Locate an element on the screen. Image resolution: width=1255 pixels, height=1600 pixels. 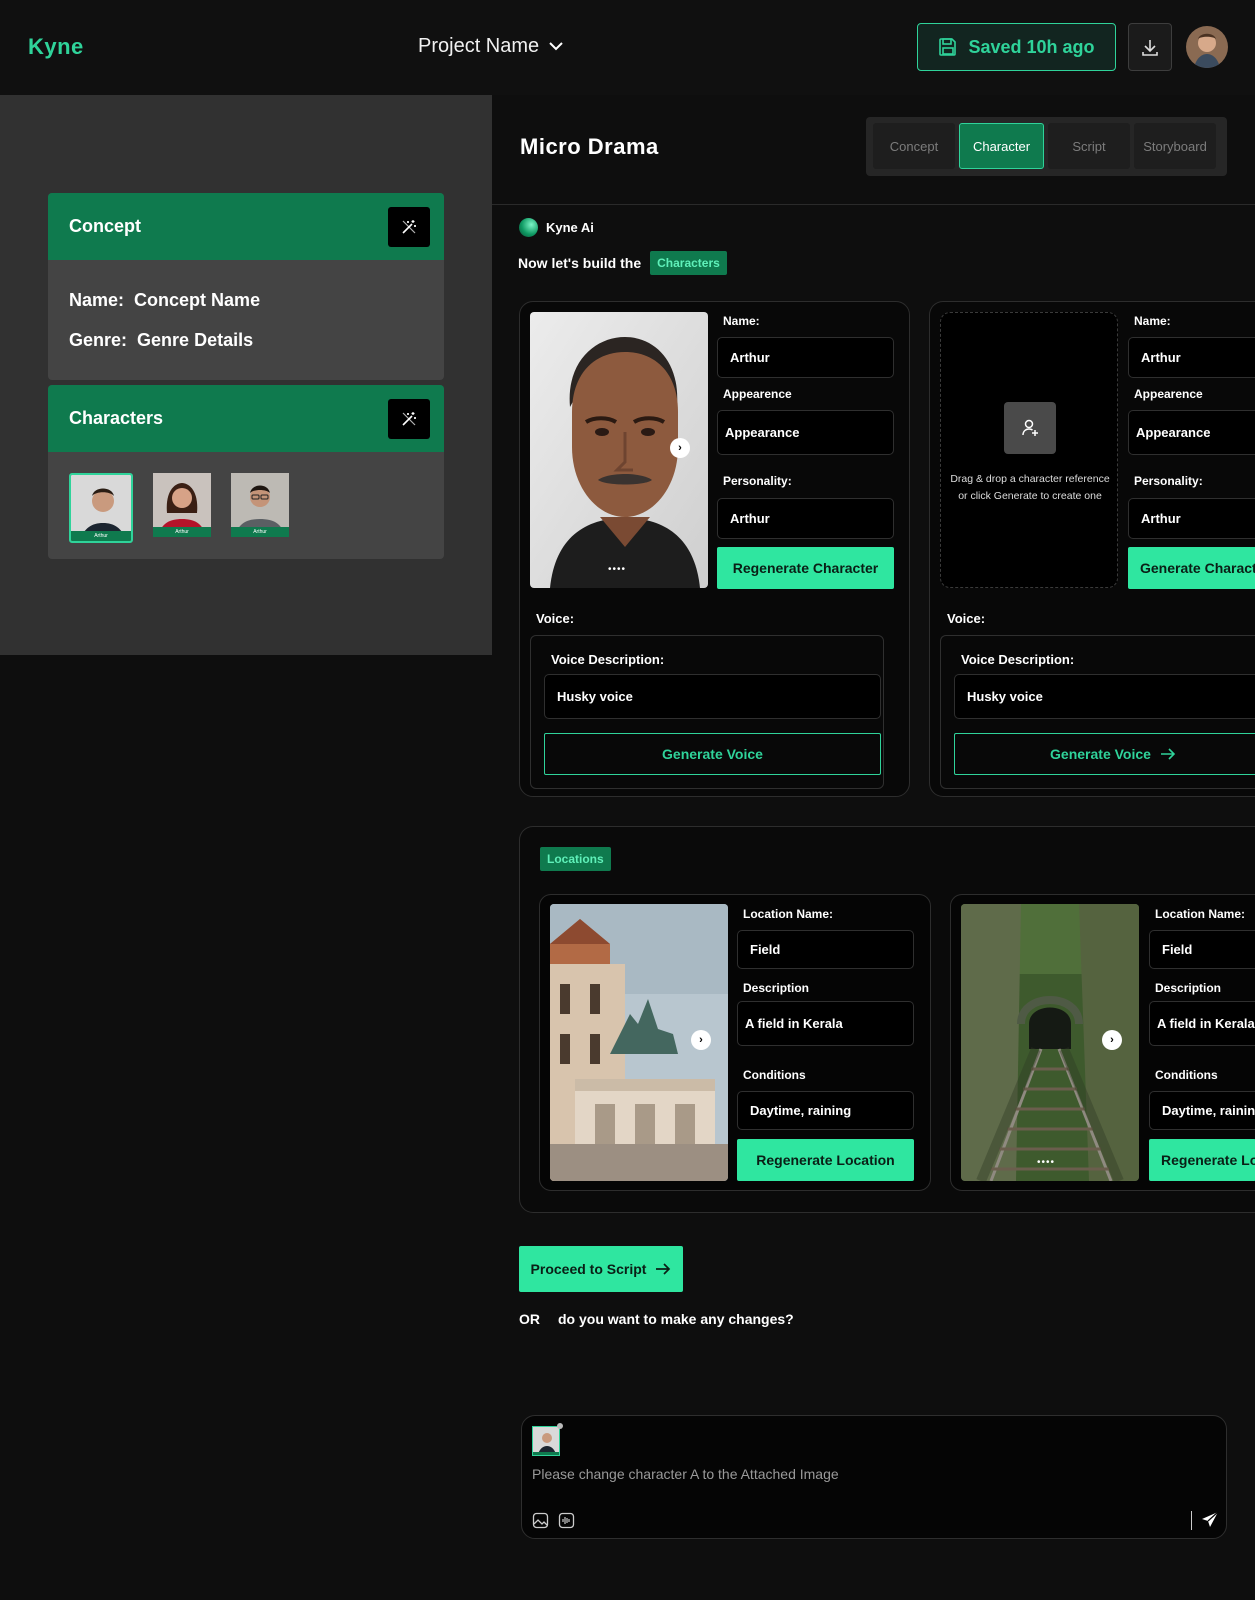
step-tabs: Concept Character Script Storyboard is located at coordinates (1046, 146).